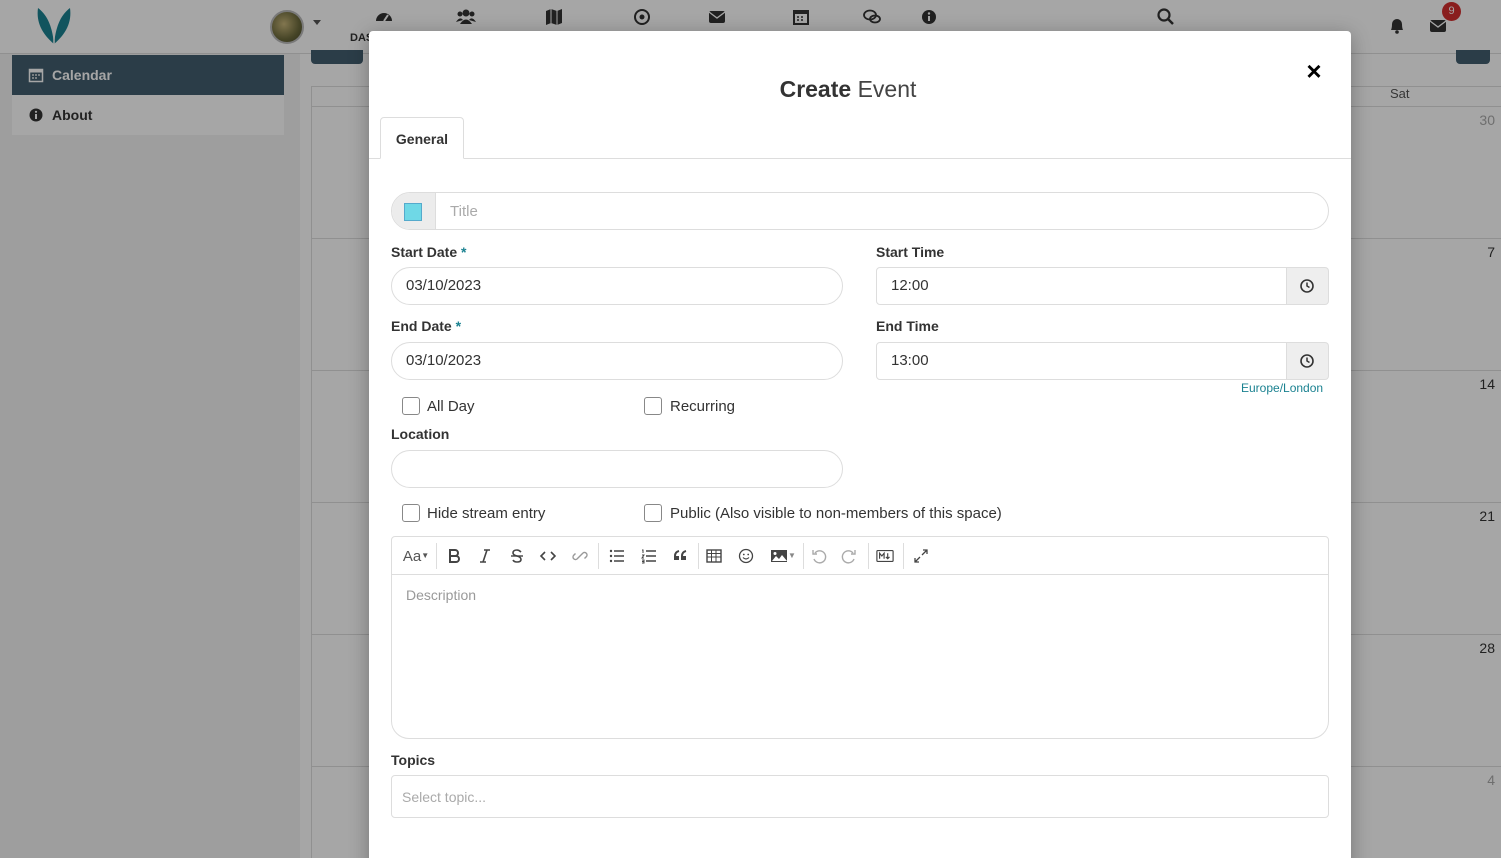  What do you see at coordinates (860, 556) in the screenshot?
I see `editor-toolbar: Aa▼ ▼` at bounding box center [860, 556].